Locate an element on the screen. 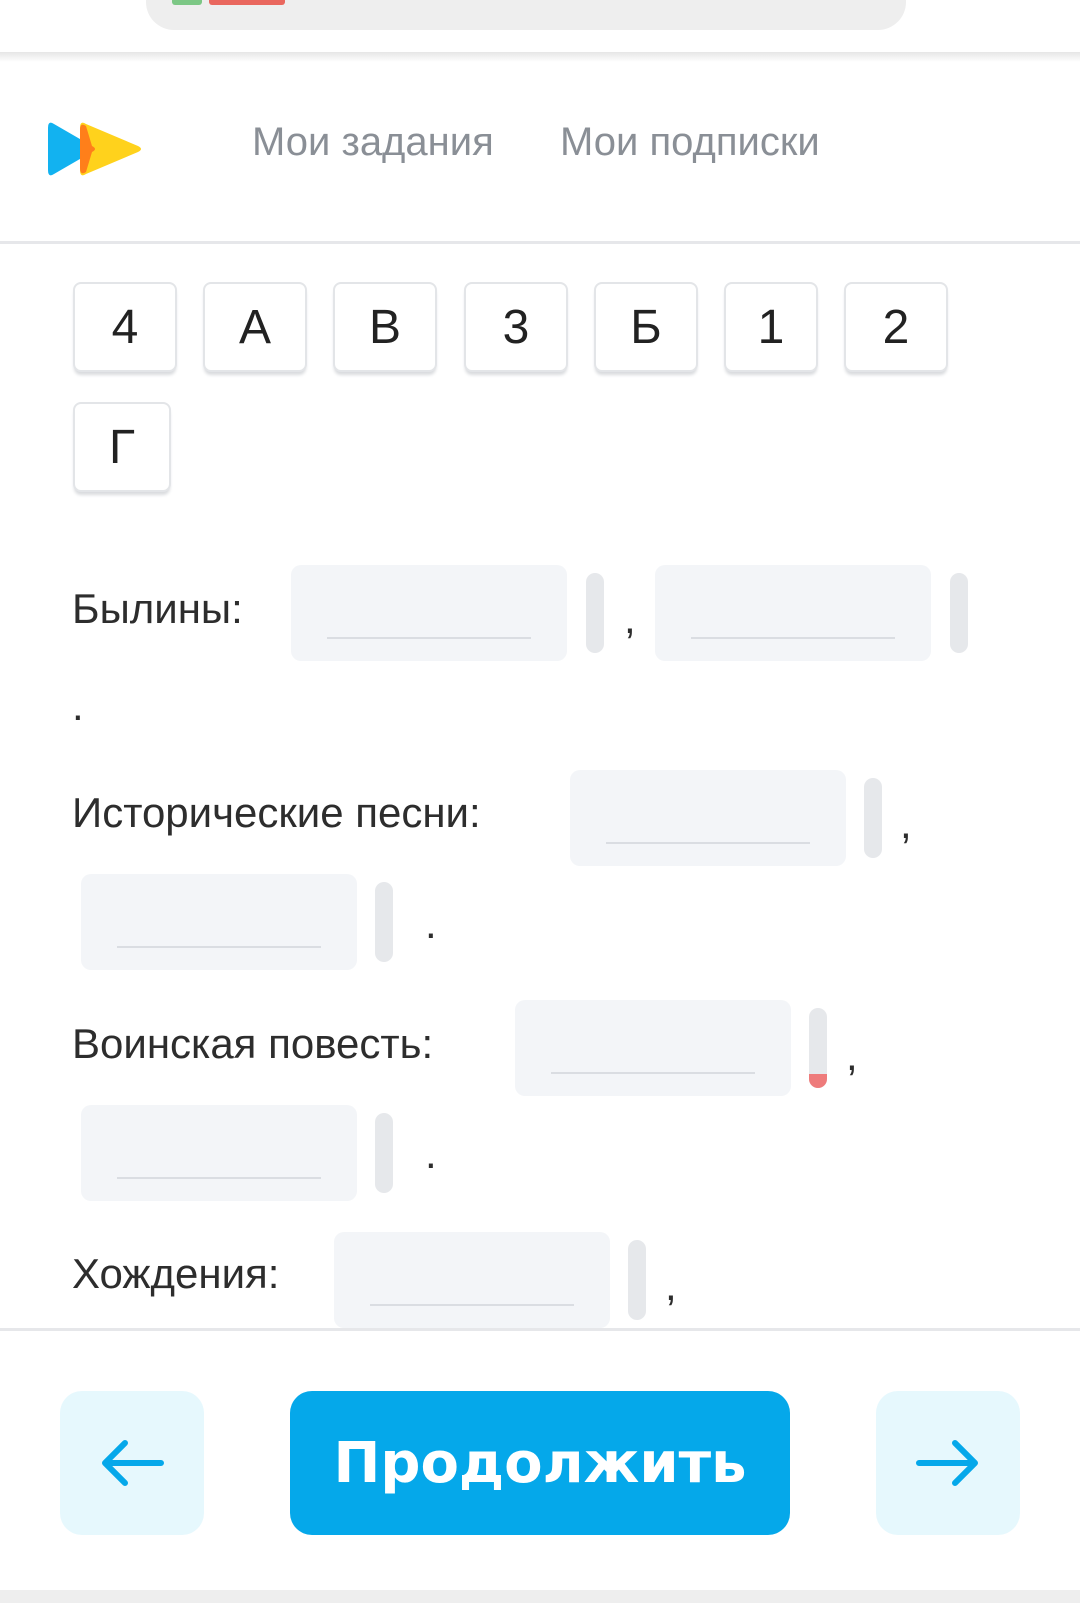 The height and width of the screenshot is (1603, 1080). nav-my-tasks: Мои задания is located at coordinates (373, 142).